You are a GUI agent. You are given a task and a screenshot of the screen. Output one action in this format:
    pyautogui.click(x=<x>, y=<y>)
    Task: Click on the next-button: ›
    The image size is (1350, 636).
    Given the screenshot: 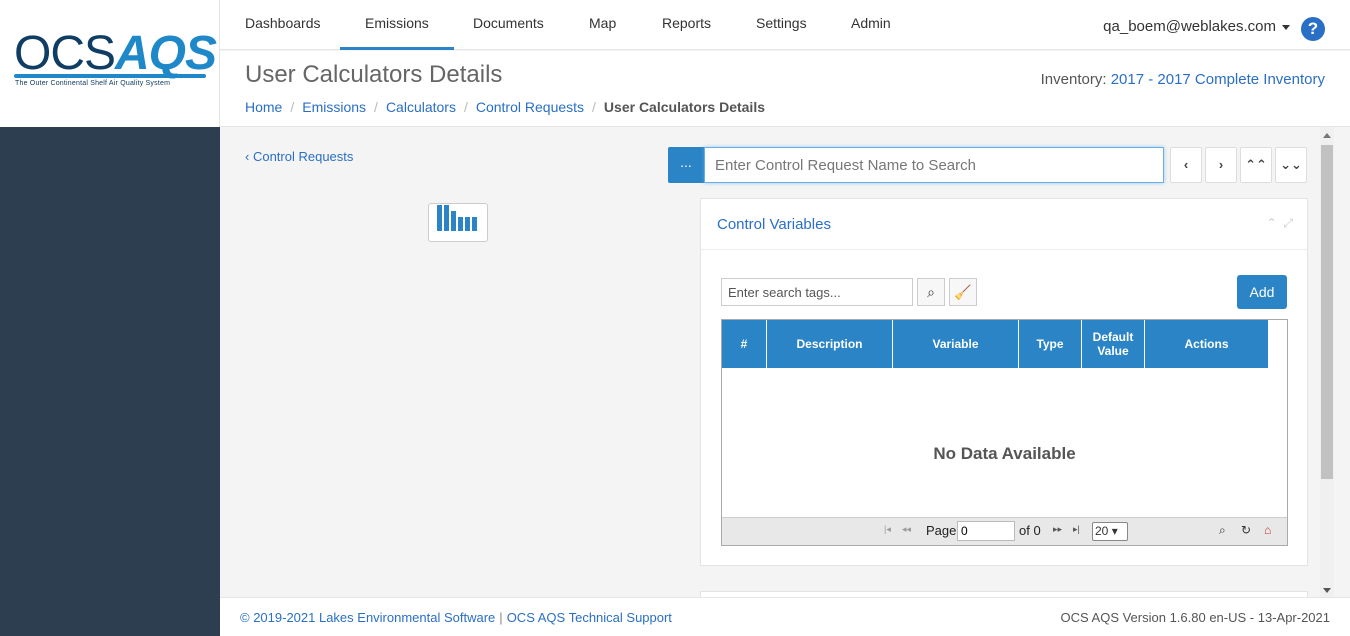 What is the action you would take?
    pyautogui.click(x=1221, y=165)
    